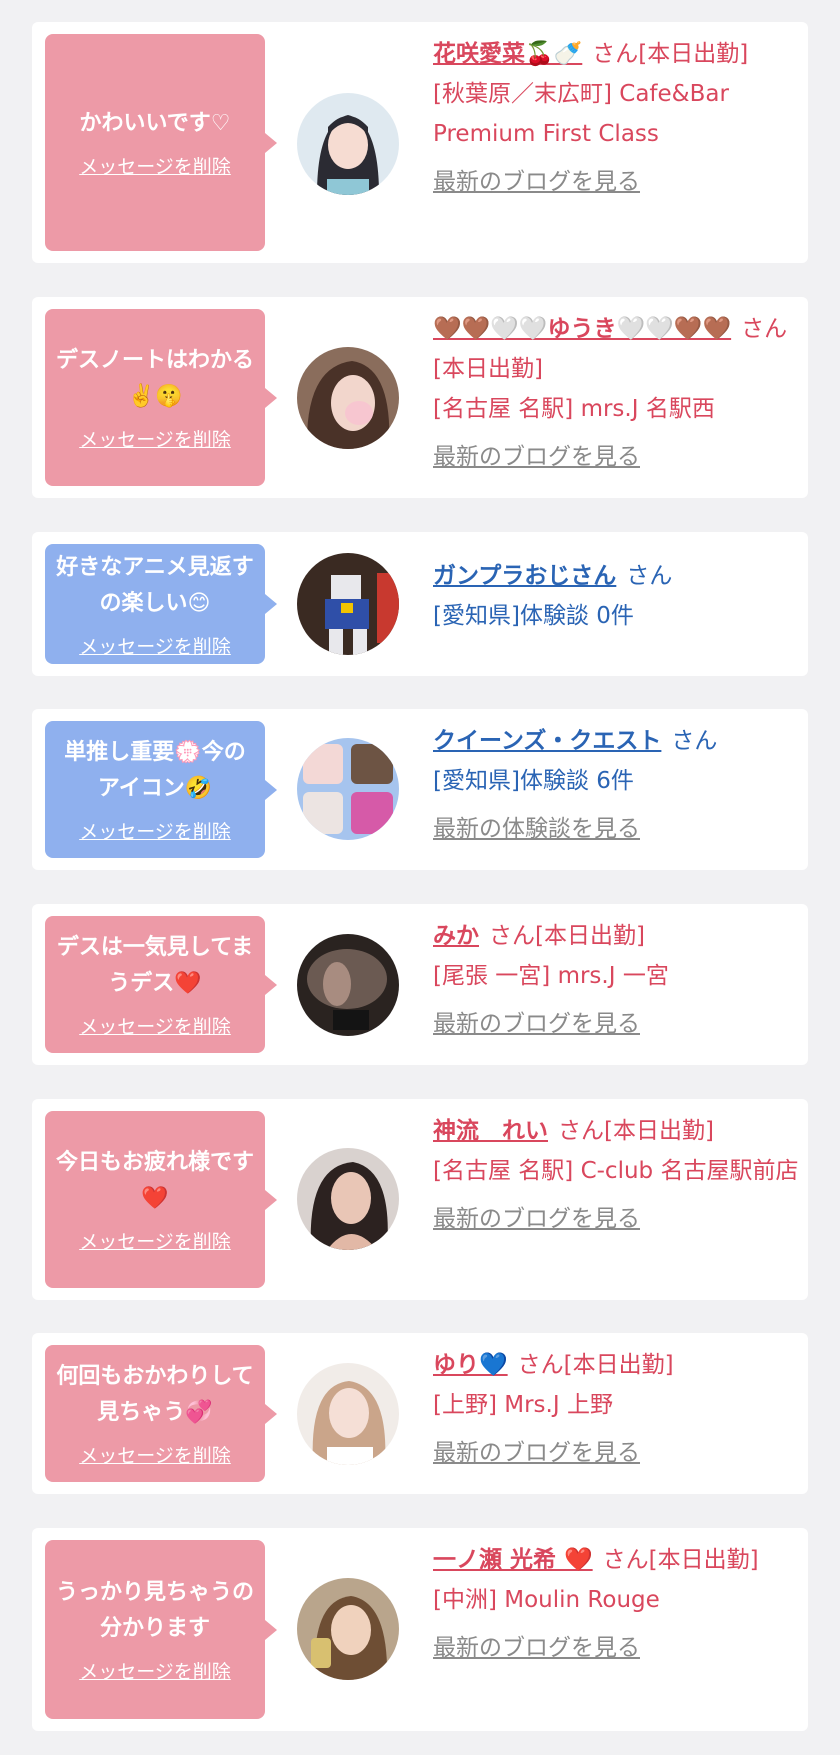 Image resolution: width=840 pixels, height=1755 pixels. I want to click on message-text: 今日もお疲れ様です❤️, so click(154, 1180).